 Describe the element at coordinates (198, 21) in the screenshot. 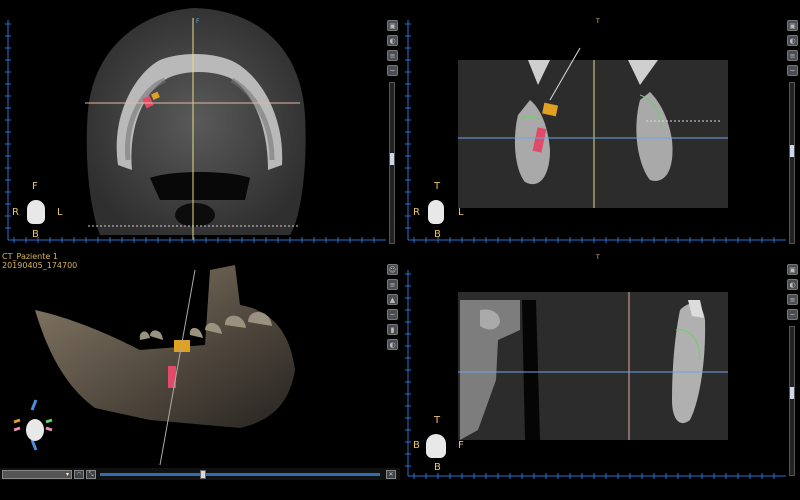

I see `axial-top-marker: F` at that location.